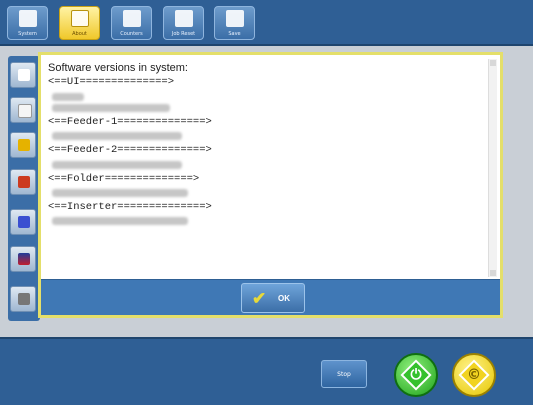 The image size is (533, 405). I want to click on window-icon, so click(24, 75).